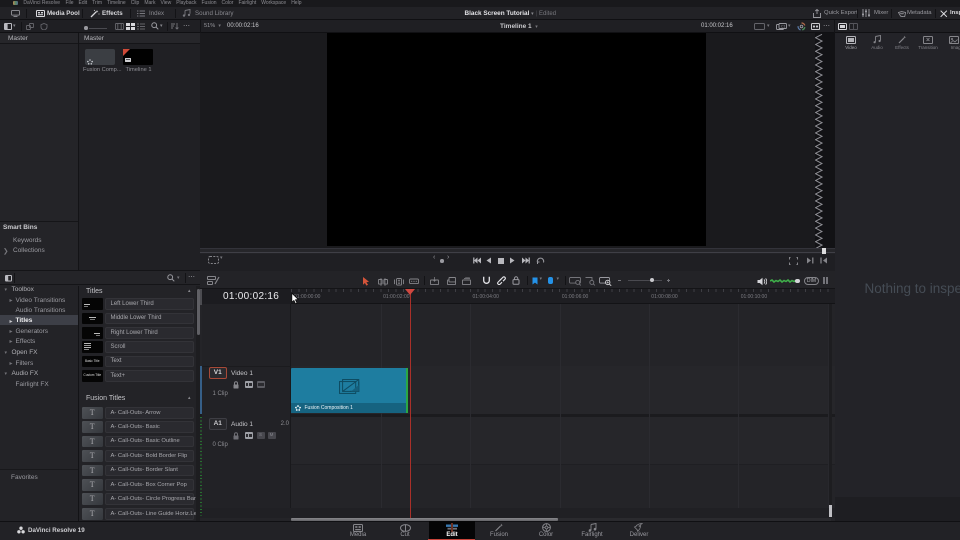 The height and width of the screenshot is (540, 960). What do you see at coordinates (783, 27) in the screenshot?
I see `svg-text: C1` at bounding box center [783, 27].